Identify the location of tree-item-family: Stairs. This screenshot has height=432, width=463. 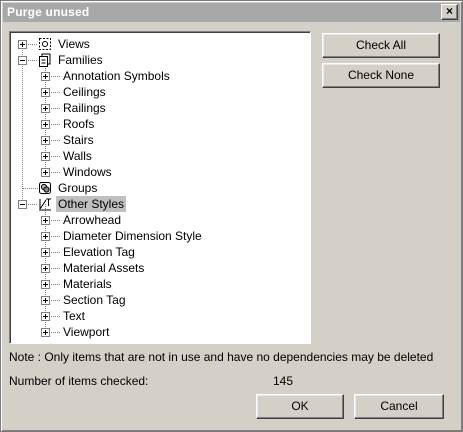
(160, 140).